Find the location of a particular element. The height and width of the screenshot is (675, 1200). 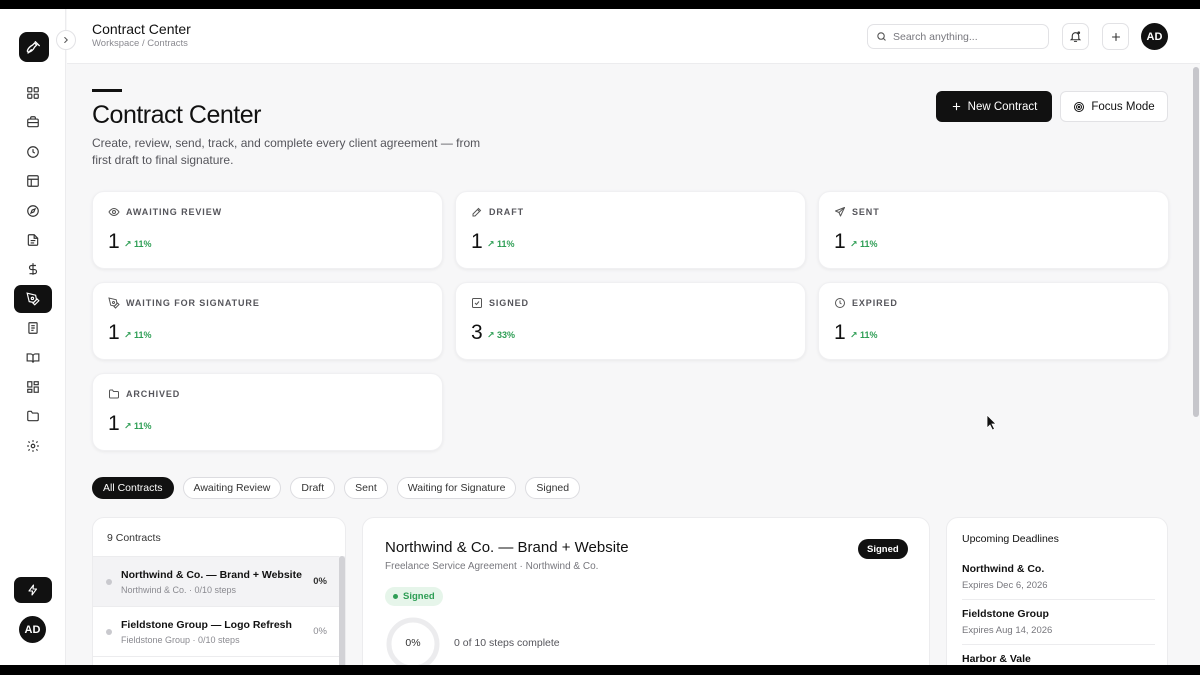

breadcrumb: Workspace / Contracts is located at coordinates (140, 43).